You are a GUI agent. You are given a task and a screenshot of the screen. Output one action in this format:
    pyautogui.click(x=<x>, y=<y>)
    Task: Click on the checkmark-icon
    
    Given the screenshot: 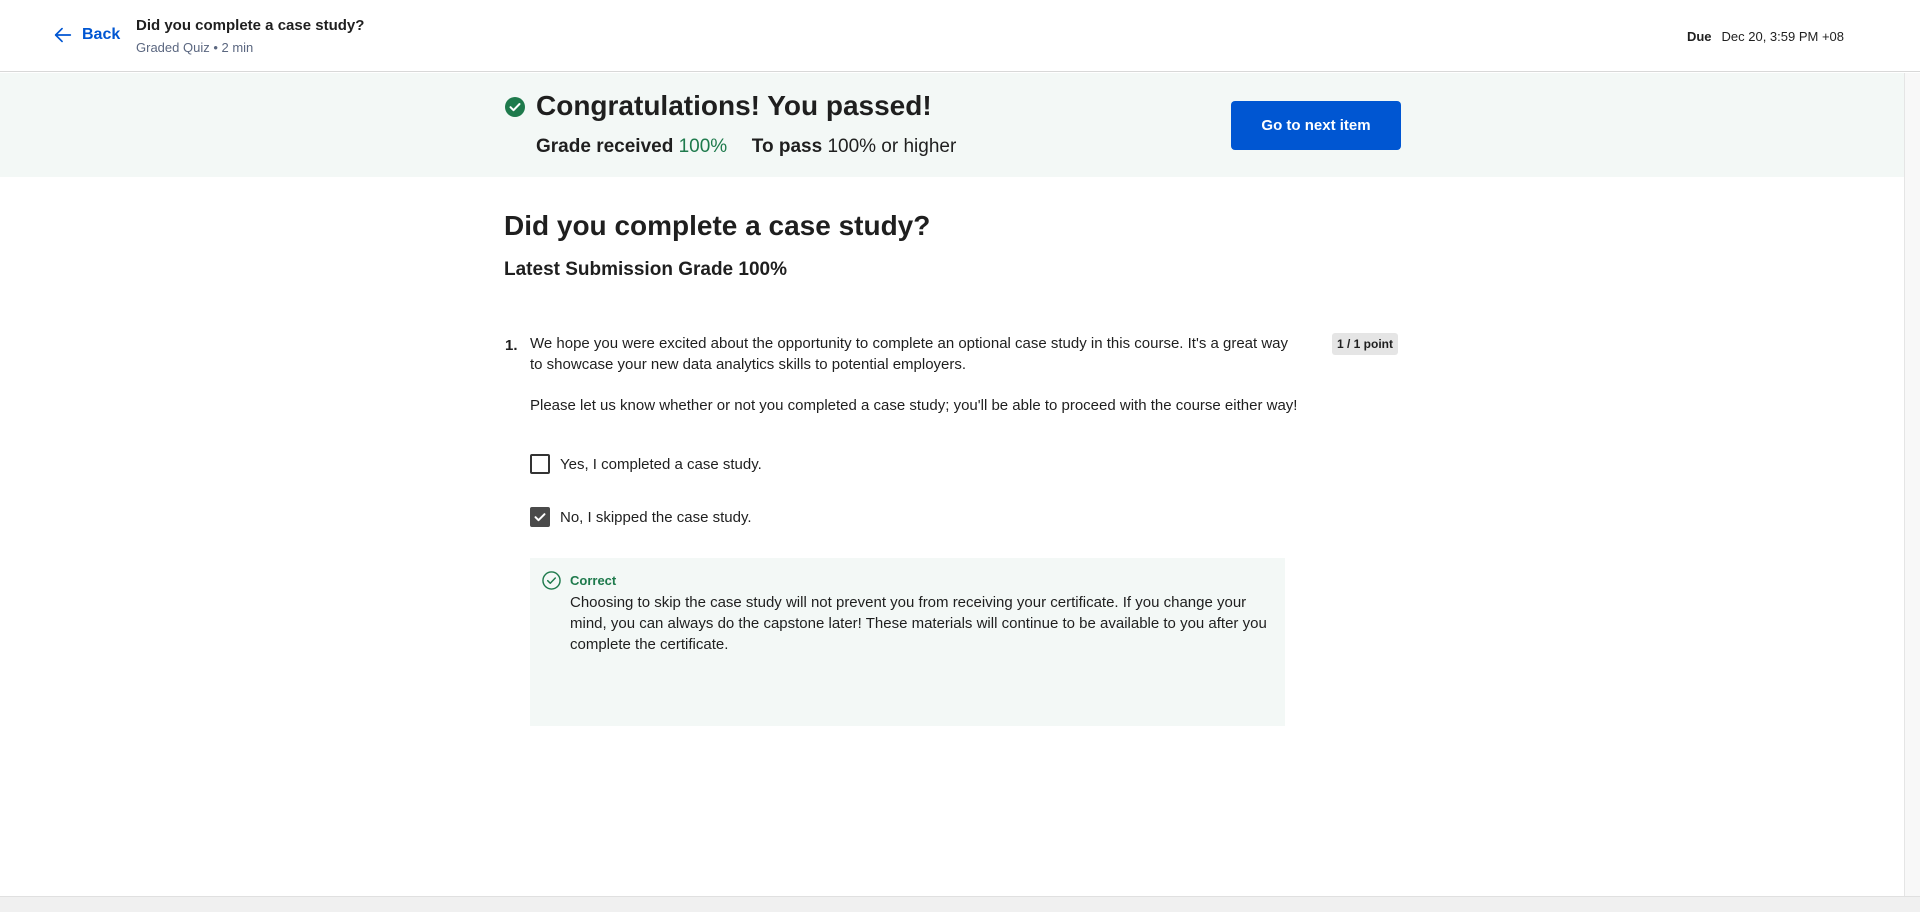 What is the action you would take?
    pyautogui.click(x=540, y=517)
    